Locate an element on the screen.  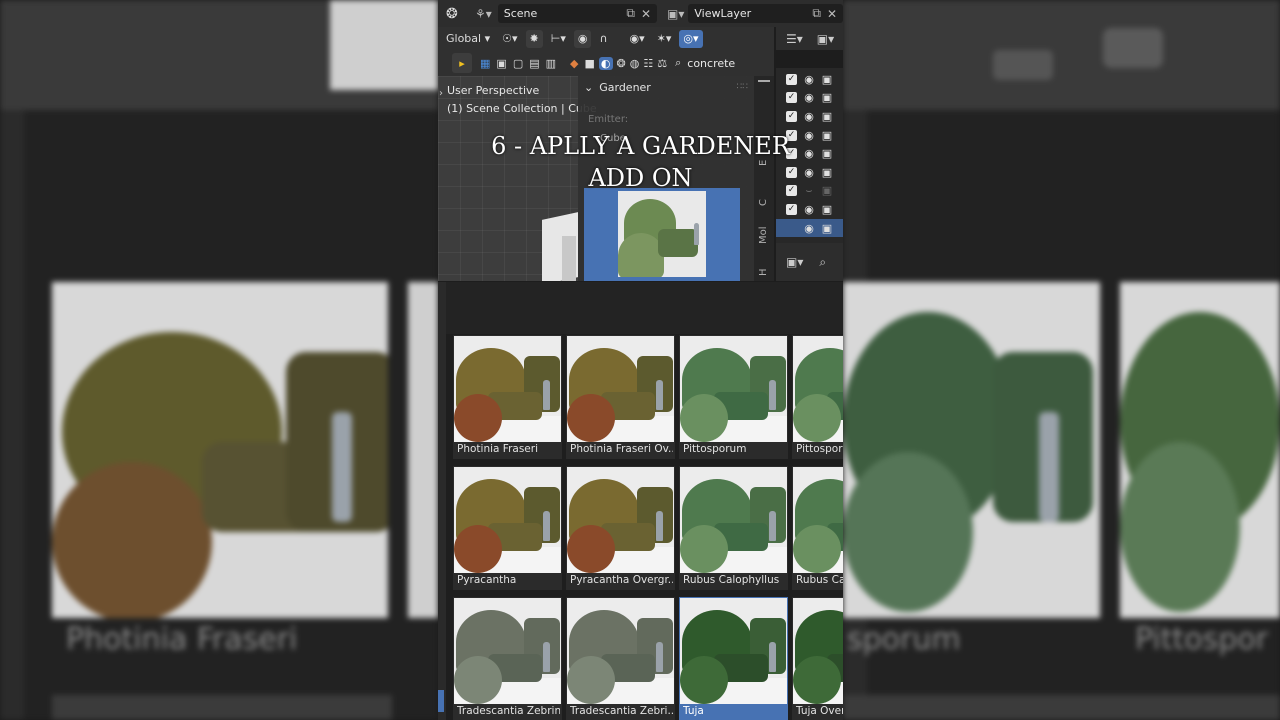
collapse-icon is located at coordinates (764, 81).